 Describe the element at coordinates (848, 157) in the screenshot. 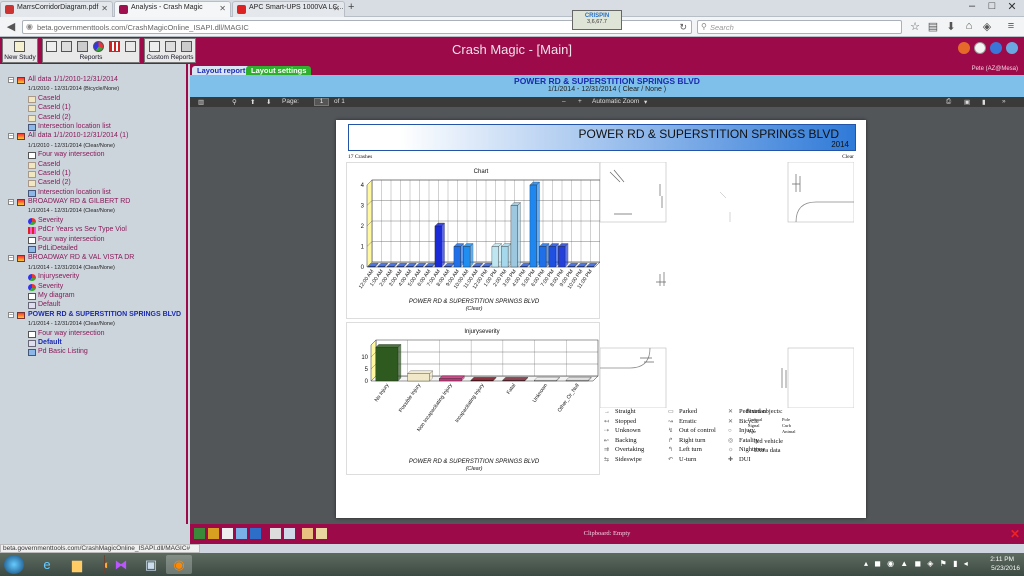

I see `weather-label: Clear` at that location.